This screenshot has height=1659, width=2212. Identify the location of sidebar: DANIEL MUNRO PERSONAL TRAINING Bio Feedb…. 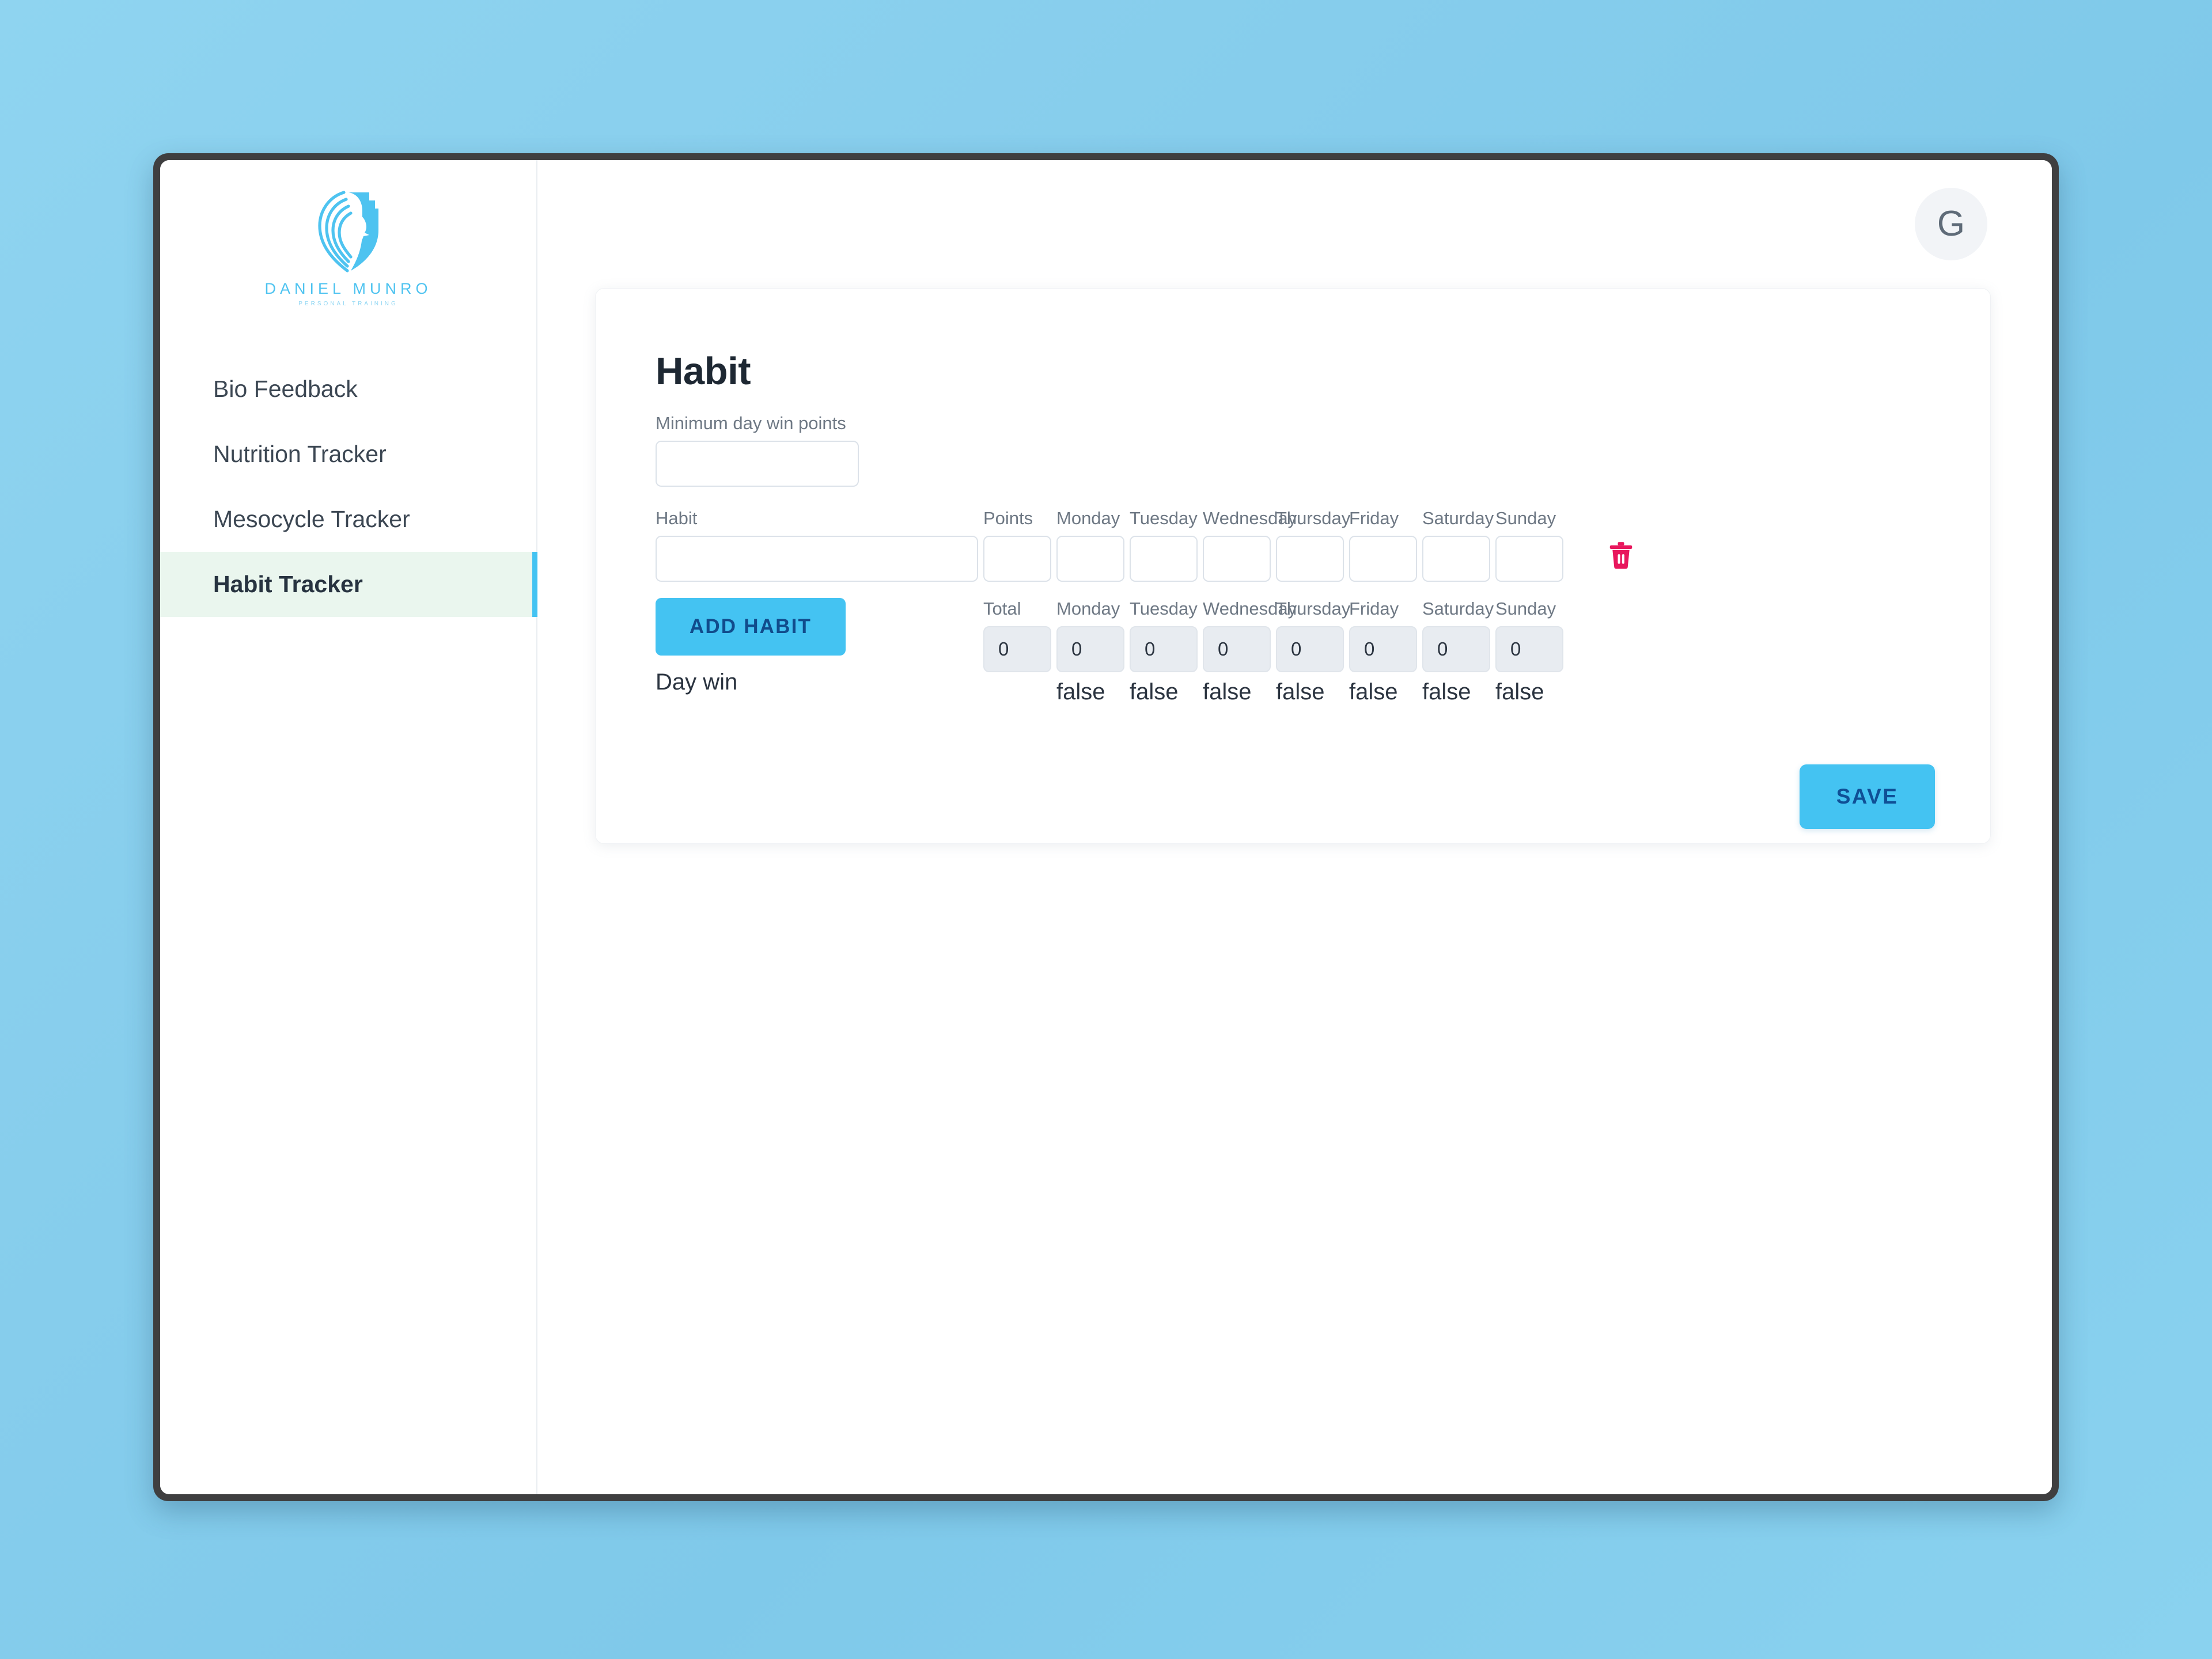
(348, 827).